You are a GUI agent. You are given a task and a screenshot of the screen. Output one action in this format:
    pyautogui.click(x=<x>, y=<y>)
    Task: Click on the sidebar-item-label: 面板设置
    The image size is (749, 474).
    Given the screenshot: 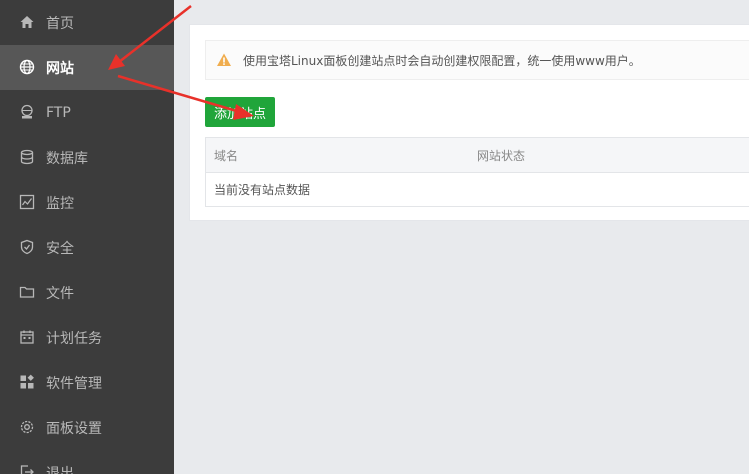 What is the action you would take?
    pyautogui.click(x=74, y=428)
    